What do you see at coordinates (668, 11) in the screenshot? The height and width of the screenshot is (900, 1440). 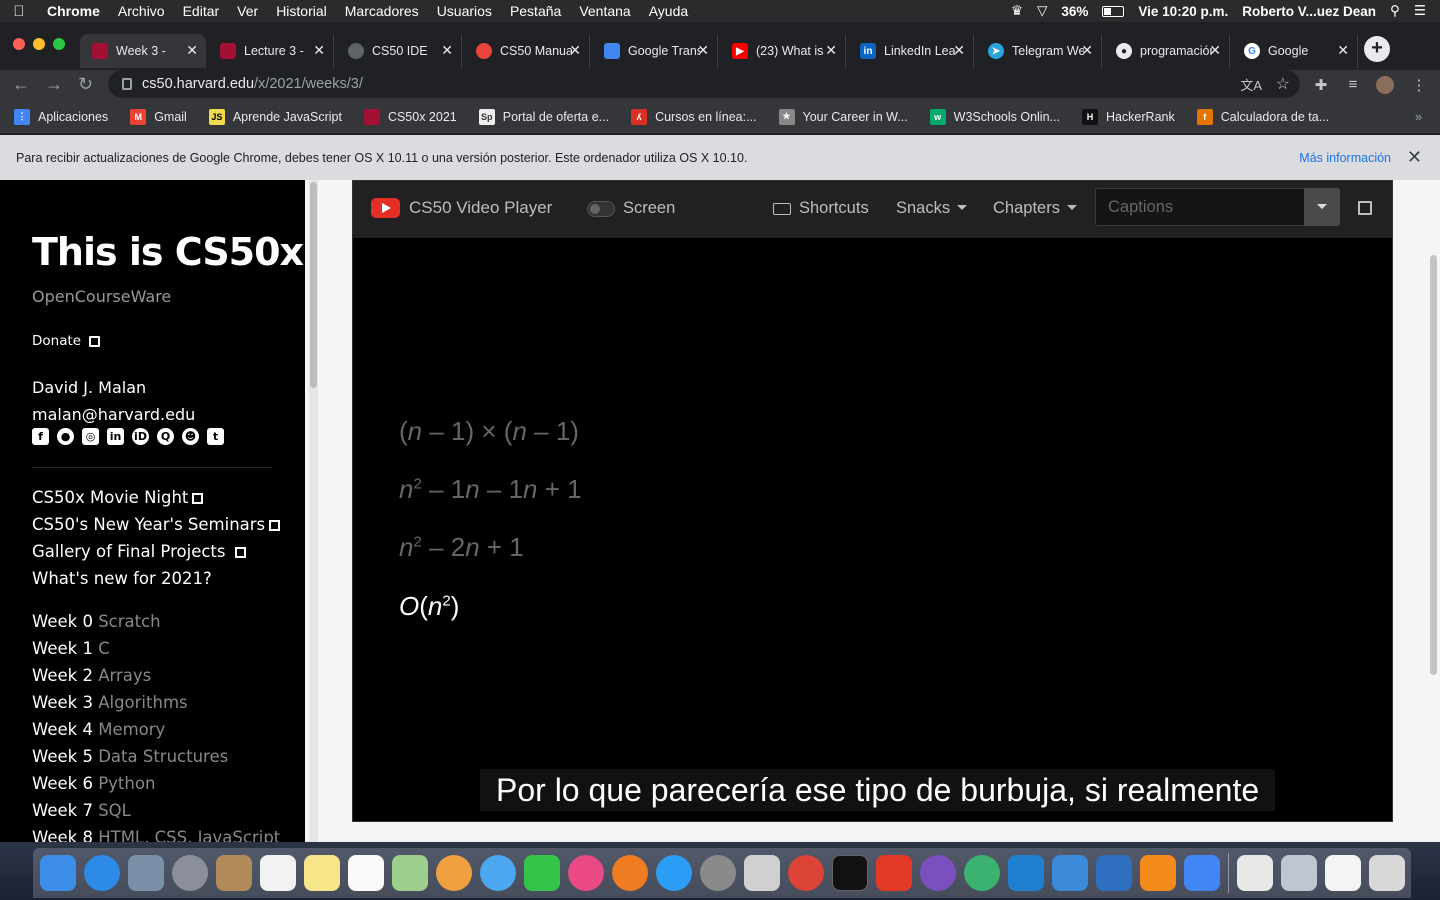 I see `menu-ayuda: Ayuda` at bounding box center [668, 11].